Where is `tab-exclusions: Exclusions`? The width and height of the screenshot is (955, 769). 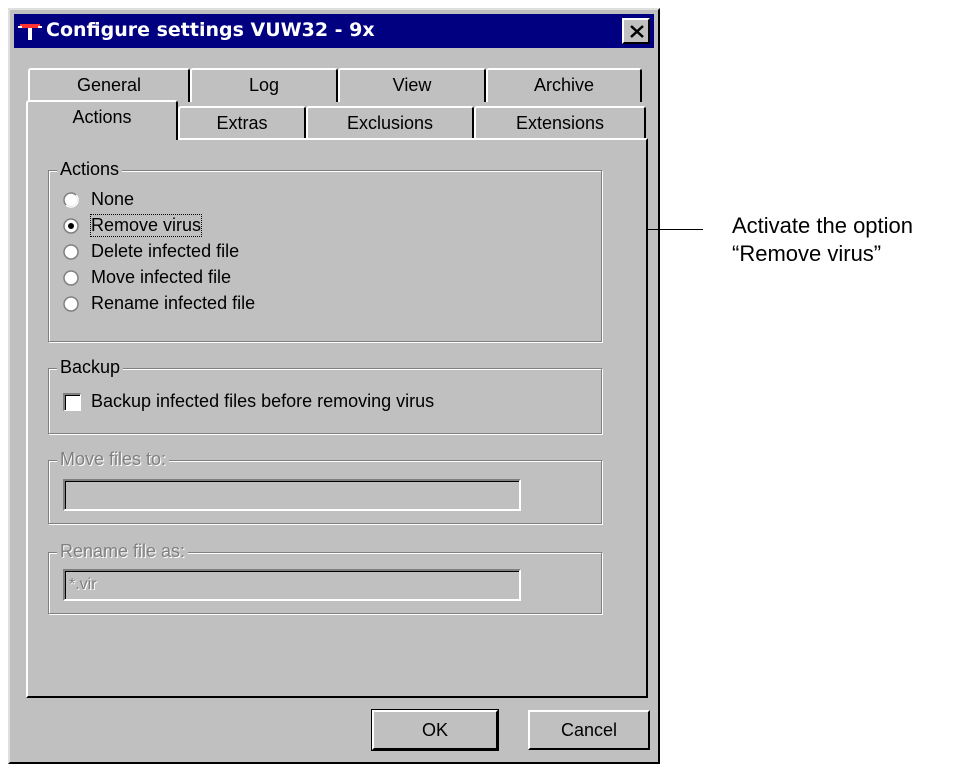
tab-exclusions: Exclusions is located at coordinates (390, 123).